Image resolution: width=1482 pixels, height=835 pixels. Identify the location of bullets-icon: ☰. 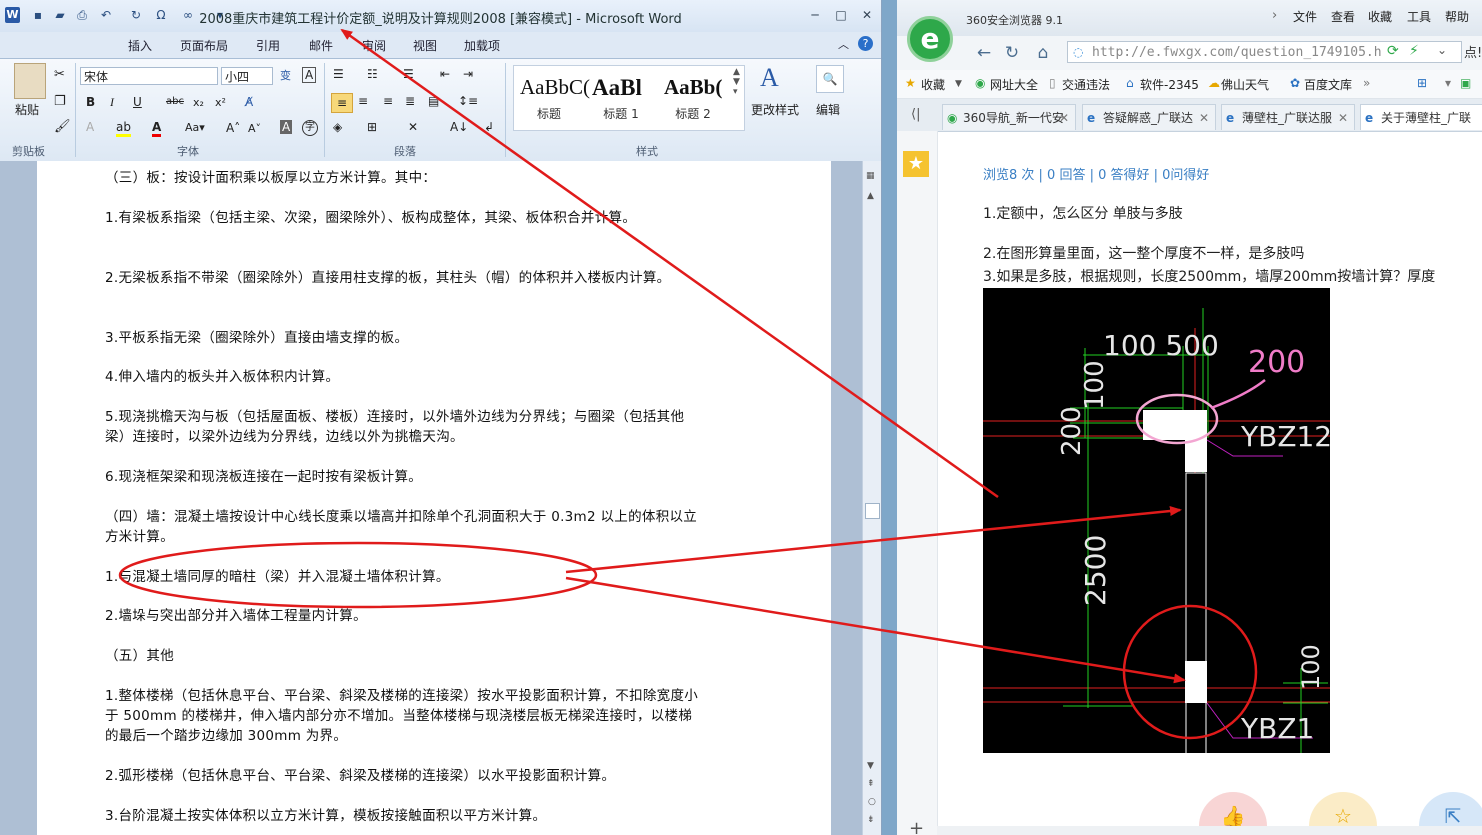
(338, 74).